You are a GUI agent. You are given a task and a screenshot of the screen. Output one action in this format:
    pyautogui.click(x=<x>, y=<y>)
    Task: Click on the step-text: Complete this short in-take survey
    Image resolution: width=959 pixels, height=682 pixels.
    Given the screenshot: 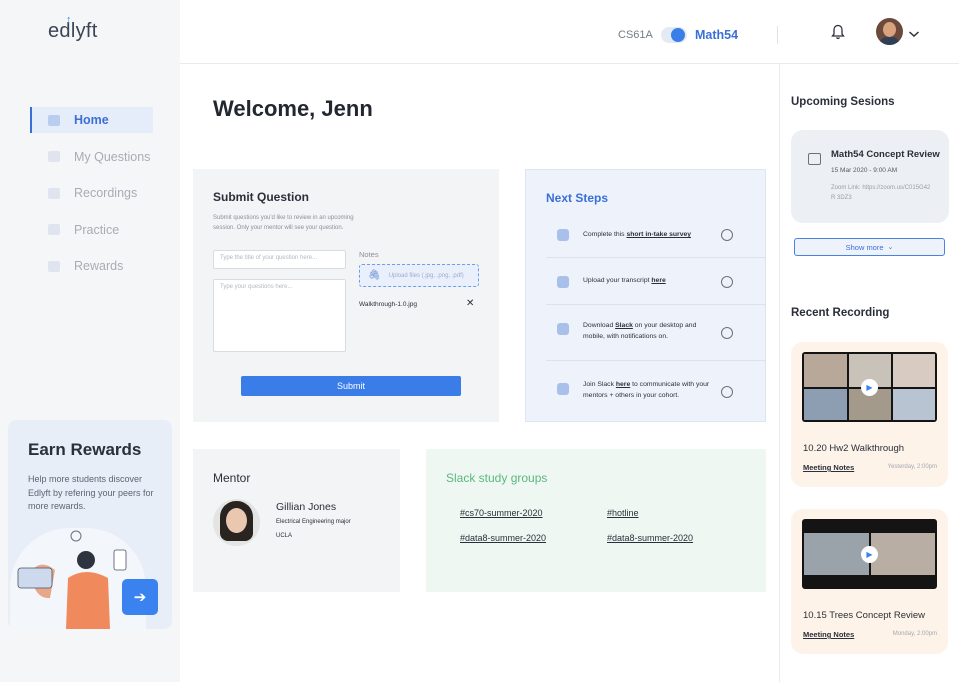 What is the action you would take?
    pyautogui.click(x=637, y=234)
    